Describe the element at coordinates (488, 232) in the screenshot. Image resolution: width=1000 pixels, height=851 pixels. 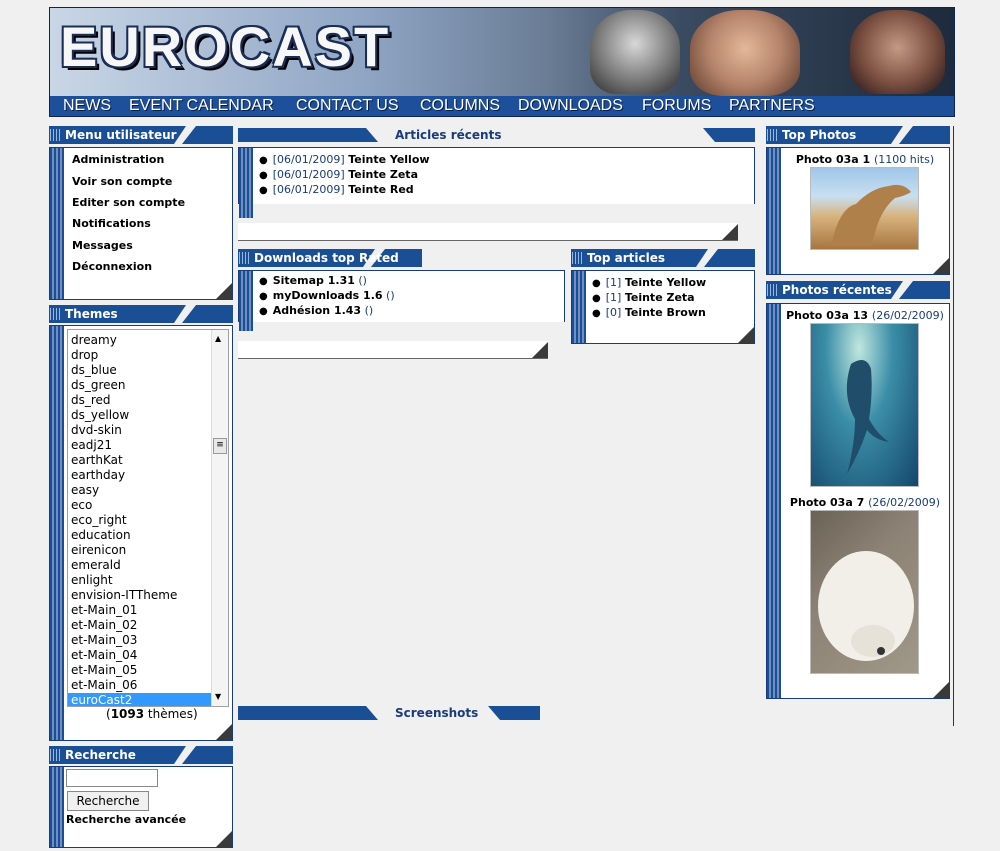
I see `recent-articles-footer` at that location.